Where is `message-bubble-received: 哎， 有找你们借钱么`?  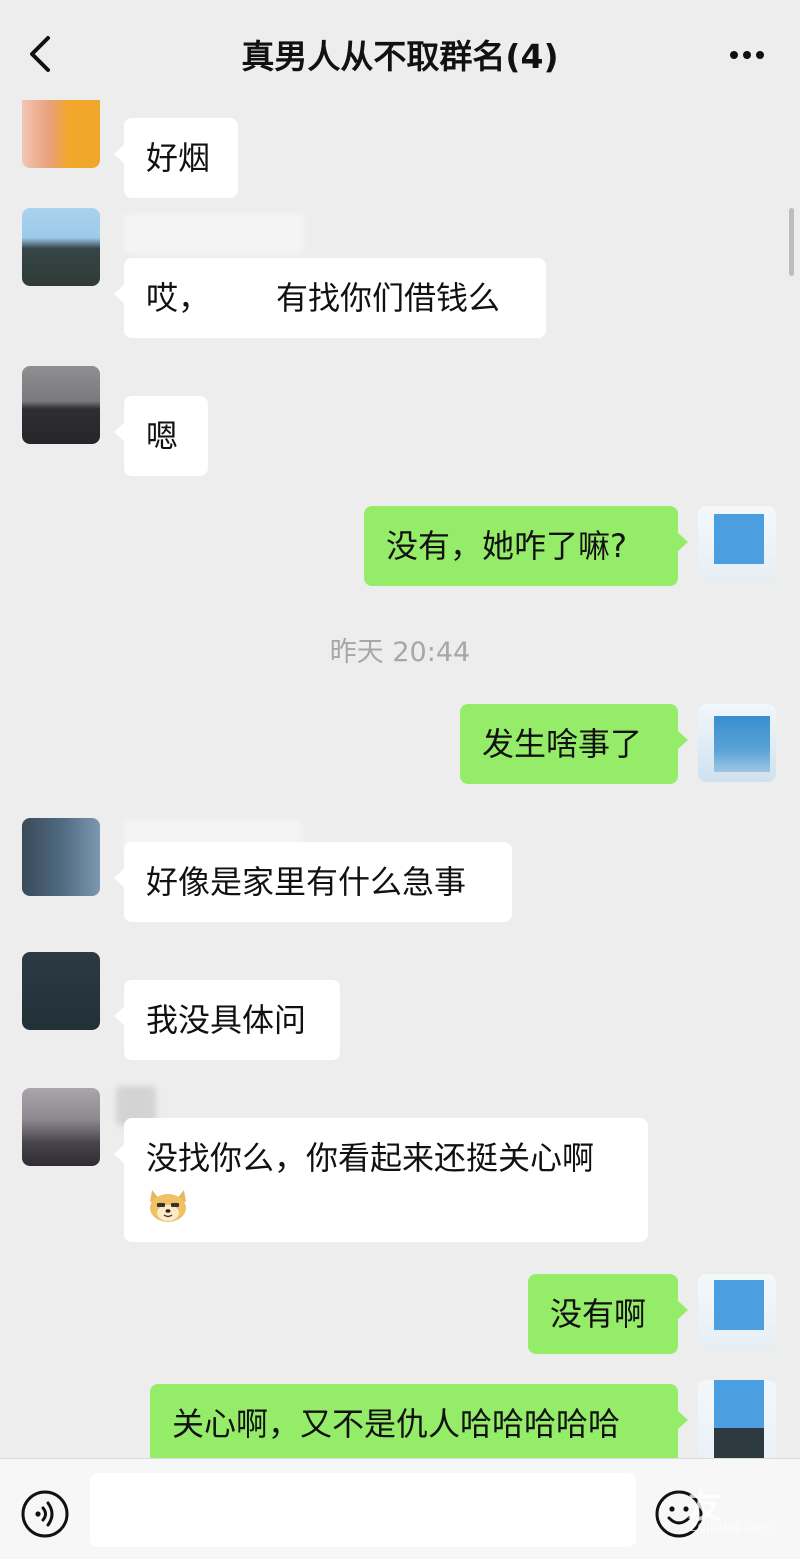
message-bubble-received: 哎， 有找你们借钱么 is located at coordinates (330, 298).